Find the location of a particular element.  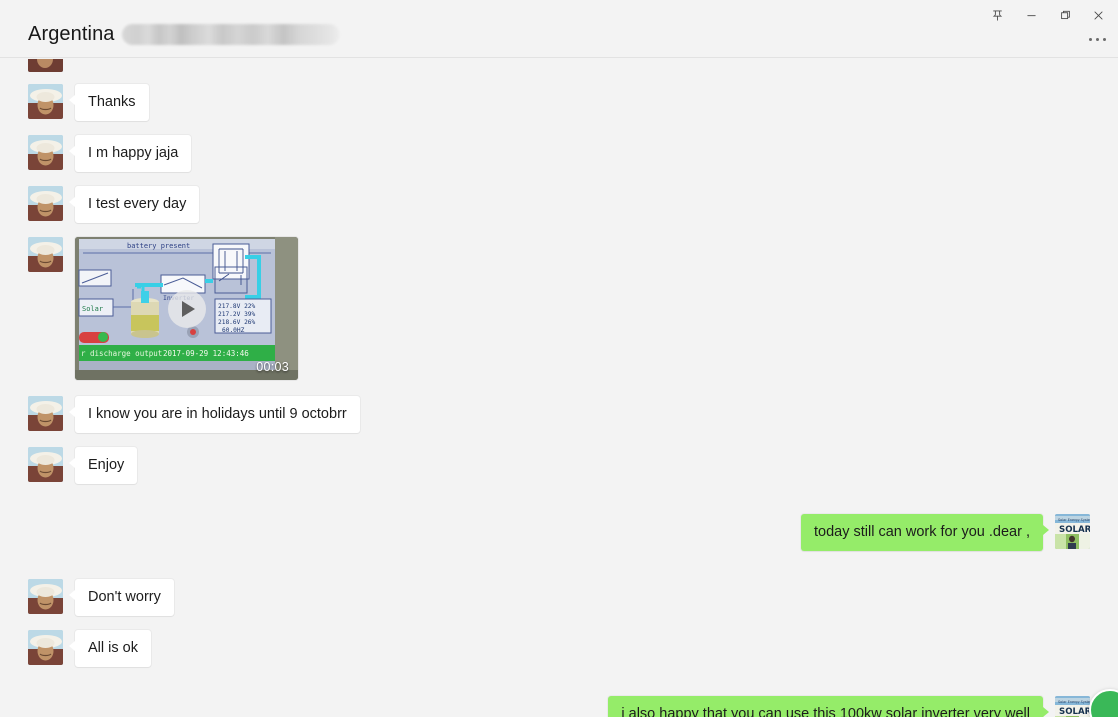

svg-text: 217.2V 39% is located at coordinates (237, 314).